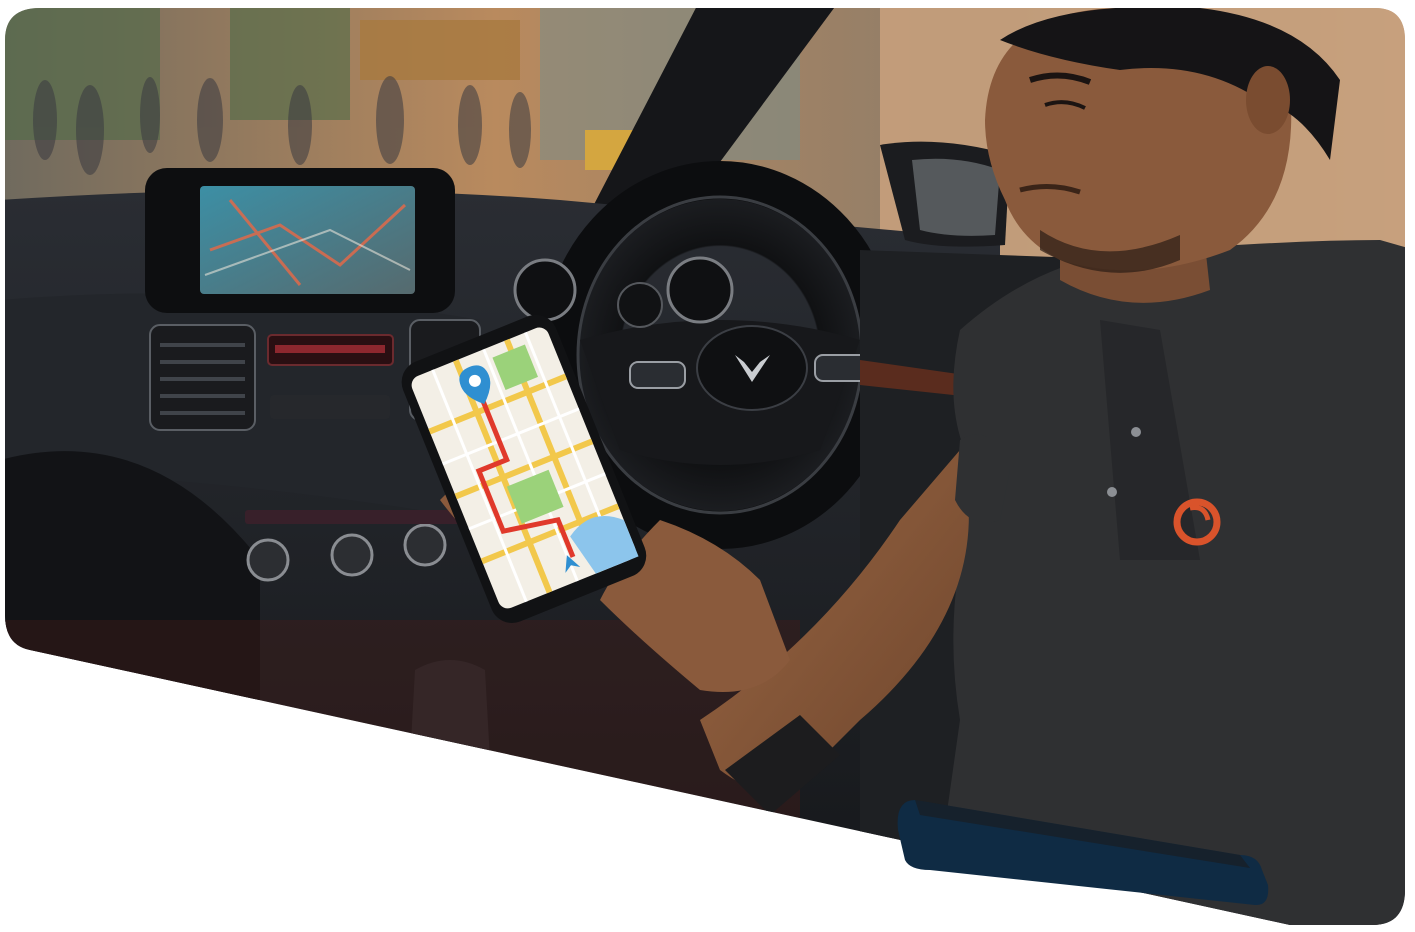 The width and height of the screenshot is (1415, 932). I want to click on ear, so click(1268, 100).